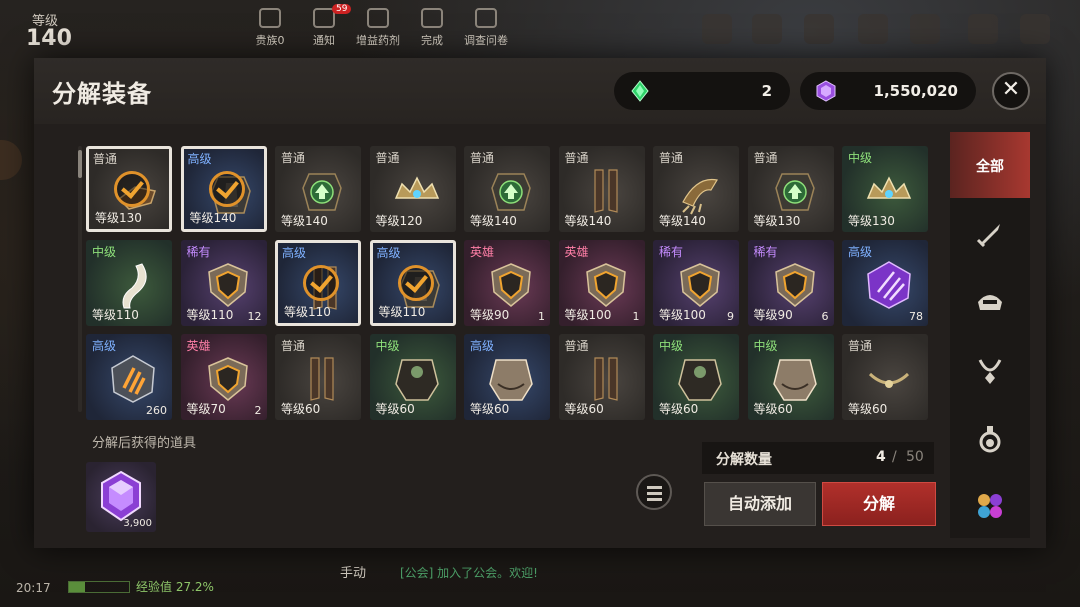  Describe the element at coordinates (702, 91) in the screenshot. I see `currency-green-crystal: 2` at that location.